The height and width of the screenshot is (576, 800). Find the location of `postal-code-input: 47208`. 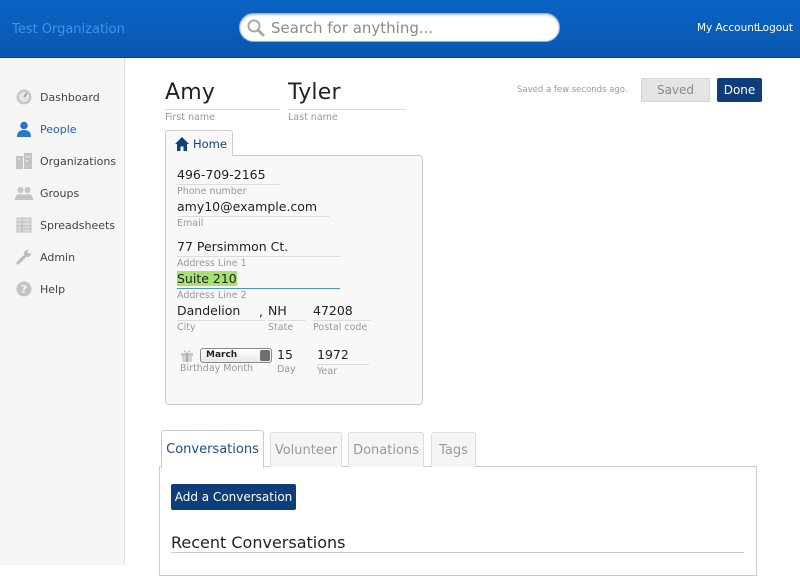

postal-code-input: 47208 is located at coordinates (342, 312).